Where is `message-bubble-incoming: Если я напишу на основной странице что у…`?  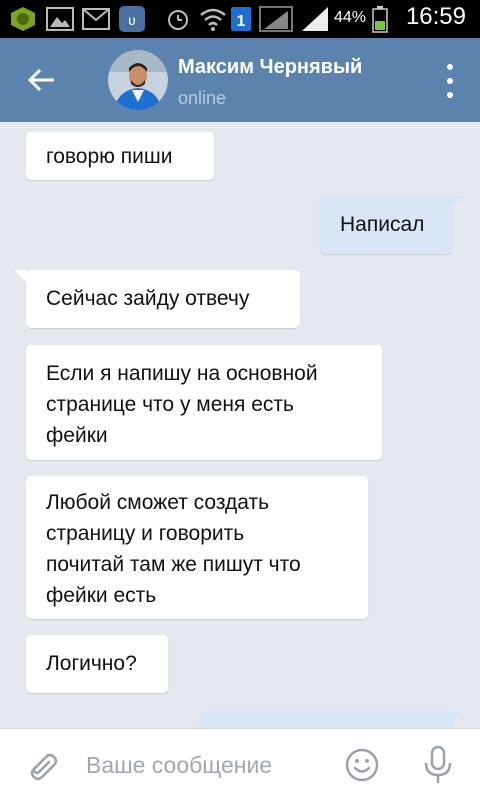
message-bubble-incoming: Если я напишу на основной странице что у… is located at coordinates (204, 402).